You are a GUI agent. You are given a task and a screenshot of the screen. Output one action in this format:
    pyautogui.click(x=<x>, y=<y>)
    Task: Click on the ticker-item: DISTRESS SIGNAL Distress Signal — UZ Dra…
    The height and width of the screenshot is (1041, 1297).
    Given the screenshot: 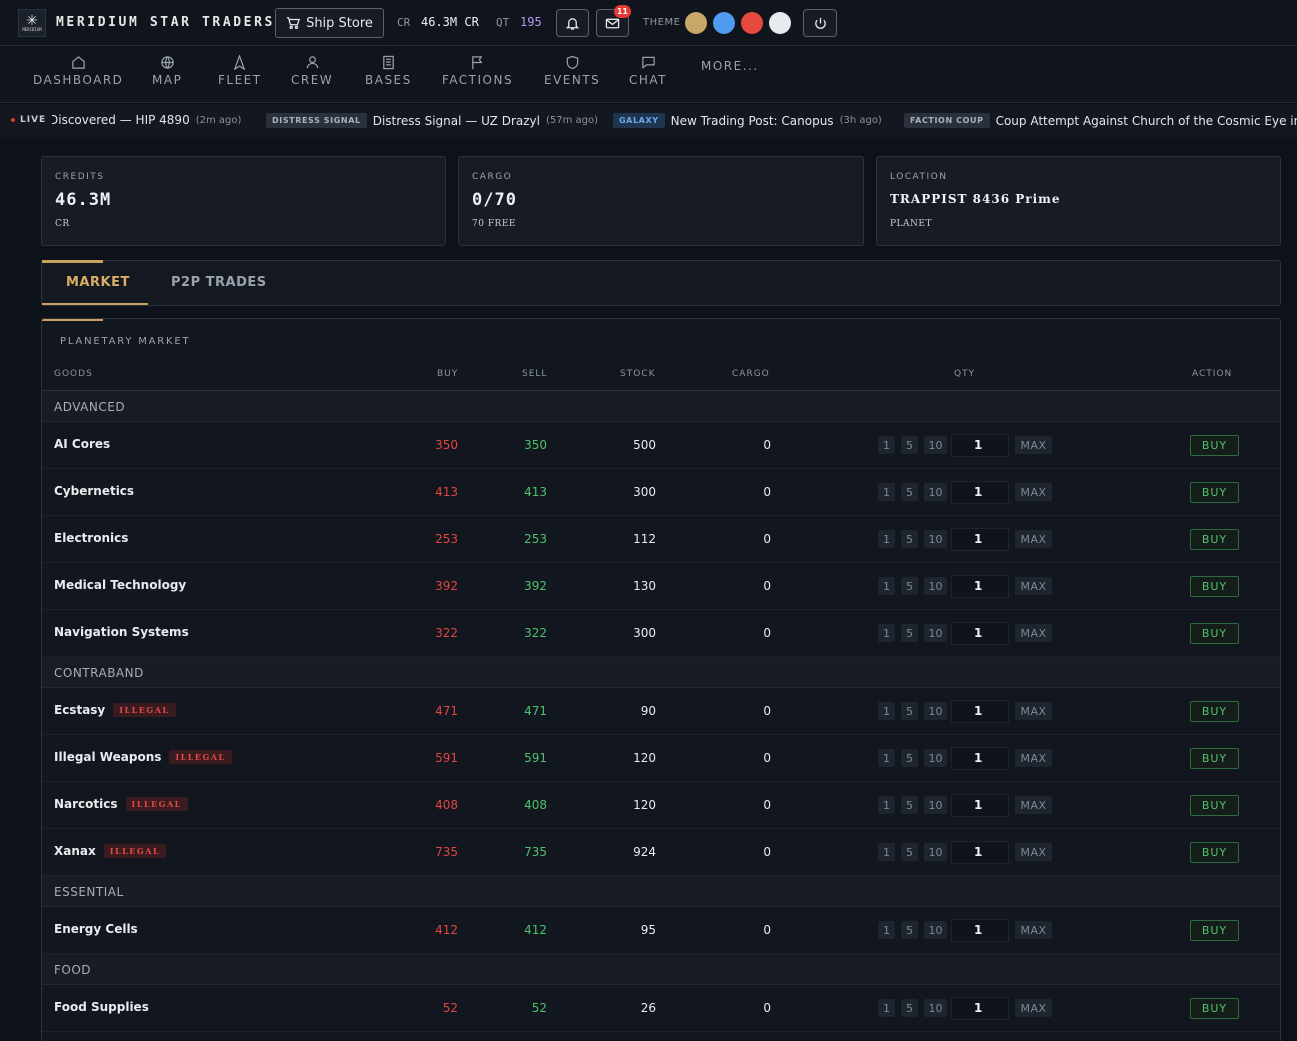 What is the action you would take?
    pyautogui.click(x=432, y=120)
    